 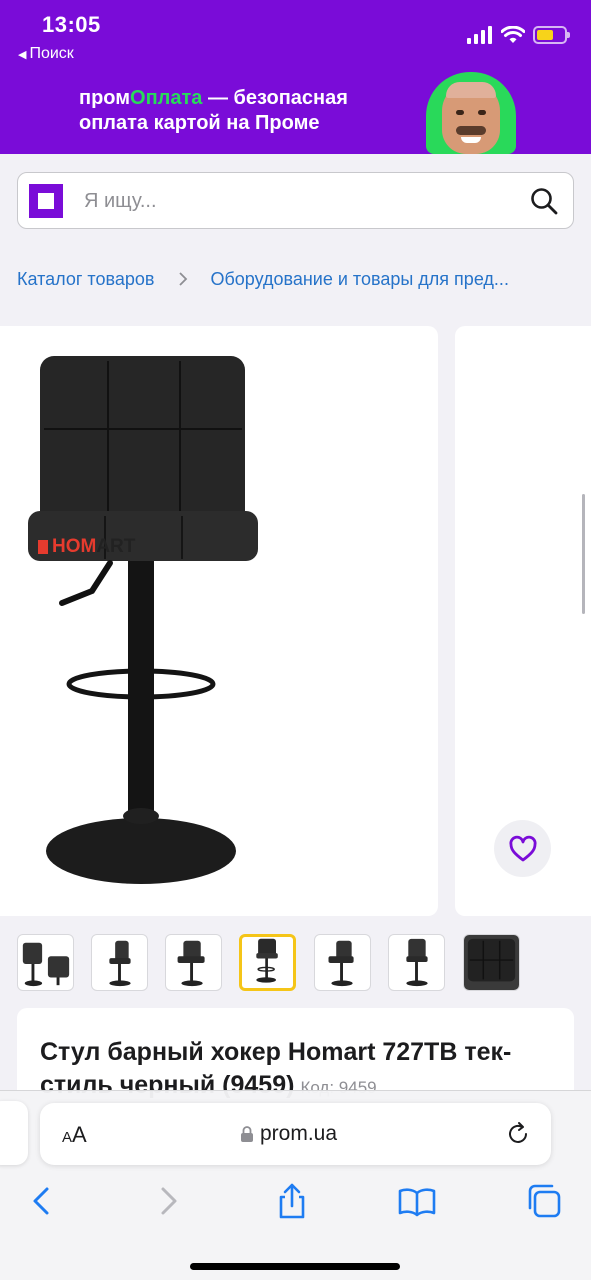 I want to click on text-size-large: A, so click(x=79, y=1134).